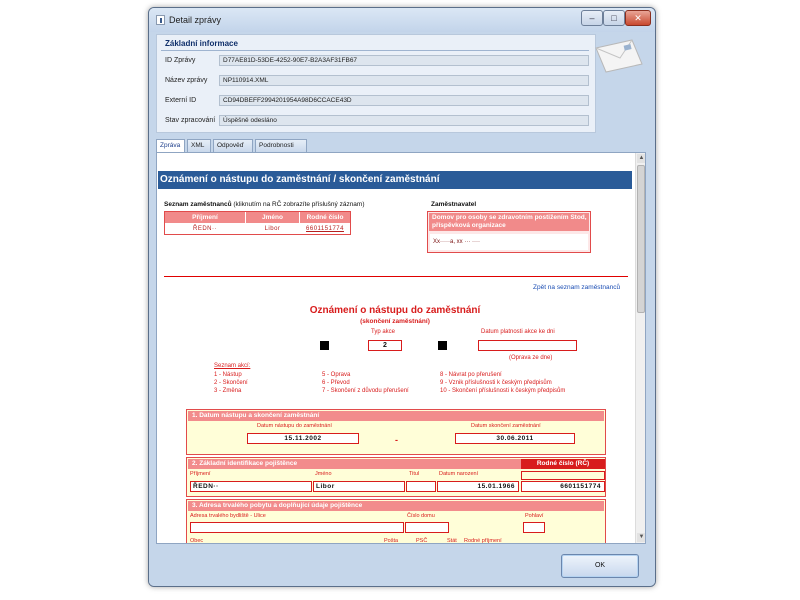 The height and width of the screenshot is (600, 800). Describe the element at coordinates (365, 391) in the screenshot. I see `action-item: 7 - Skončení z důvodu přerušení` at that location.